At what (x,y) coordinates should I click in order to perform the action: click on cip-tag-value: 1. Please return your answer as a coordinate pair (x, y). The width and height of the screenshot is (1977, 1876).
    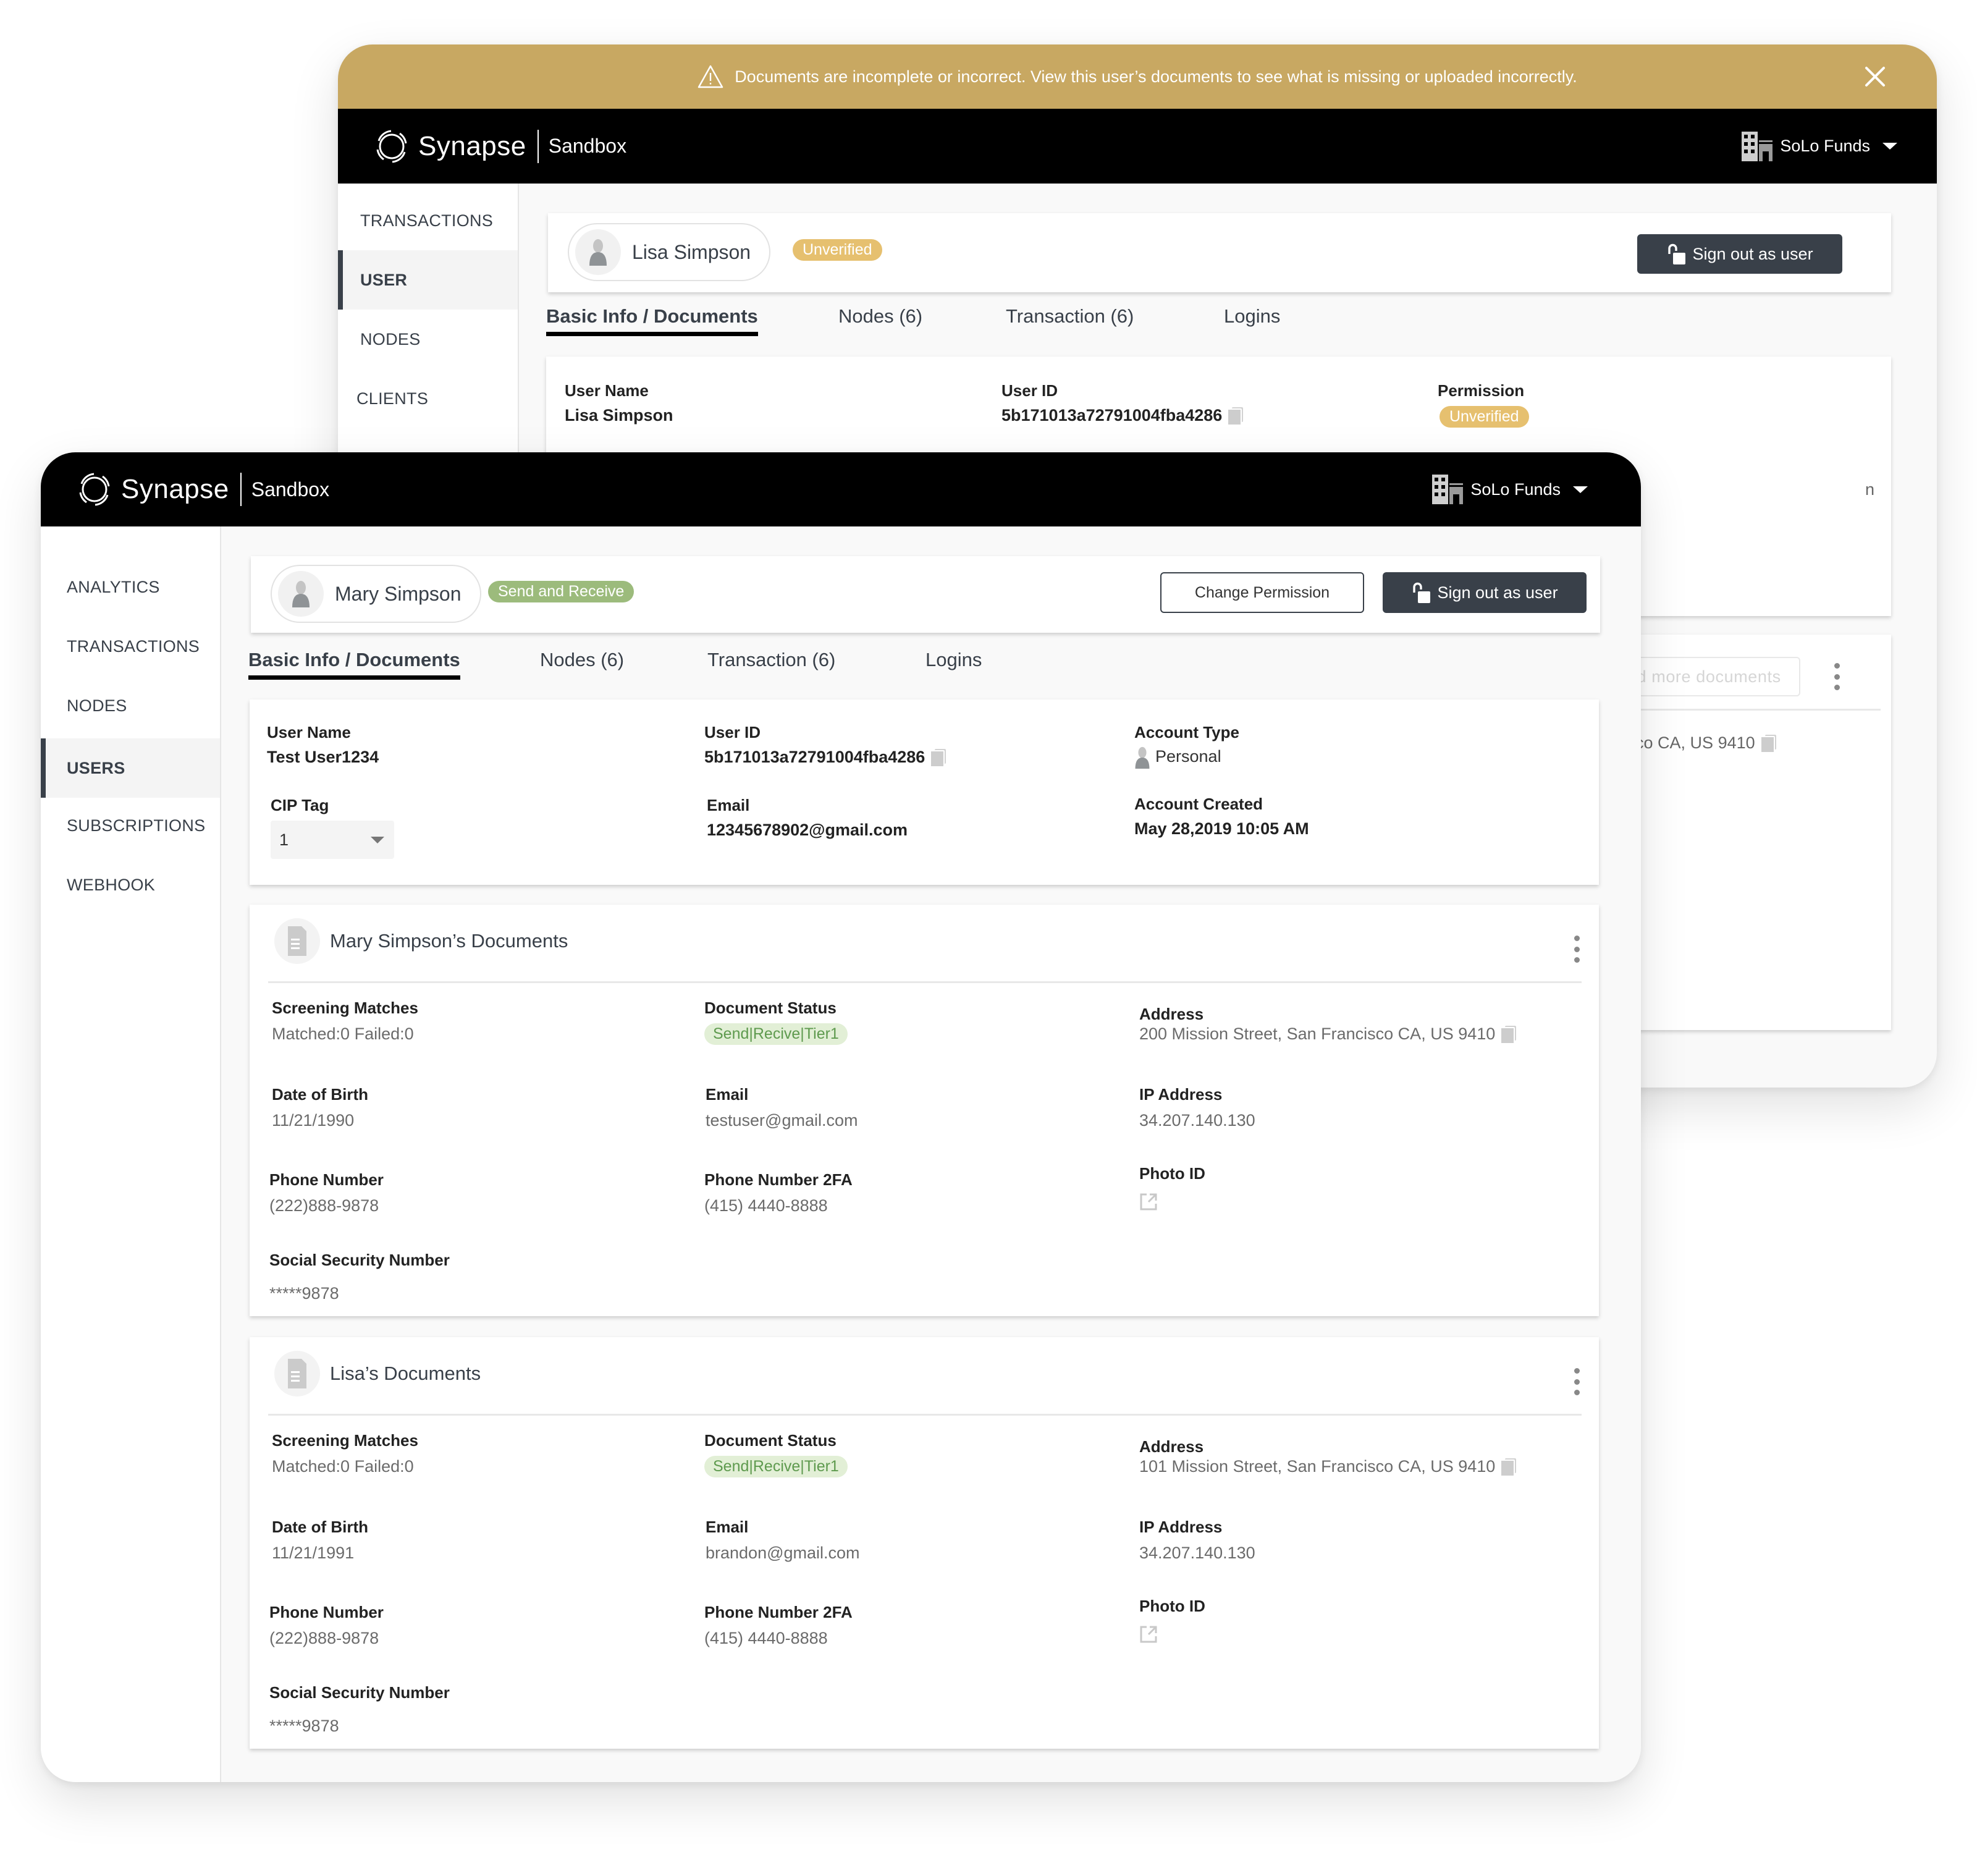
    Looking at the image, I should click on (284, 839).